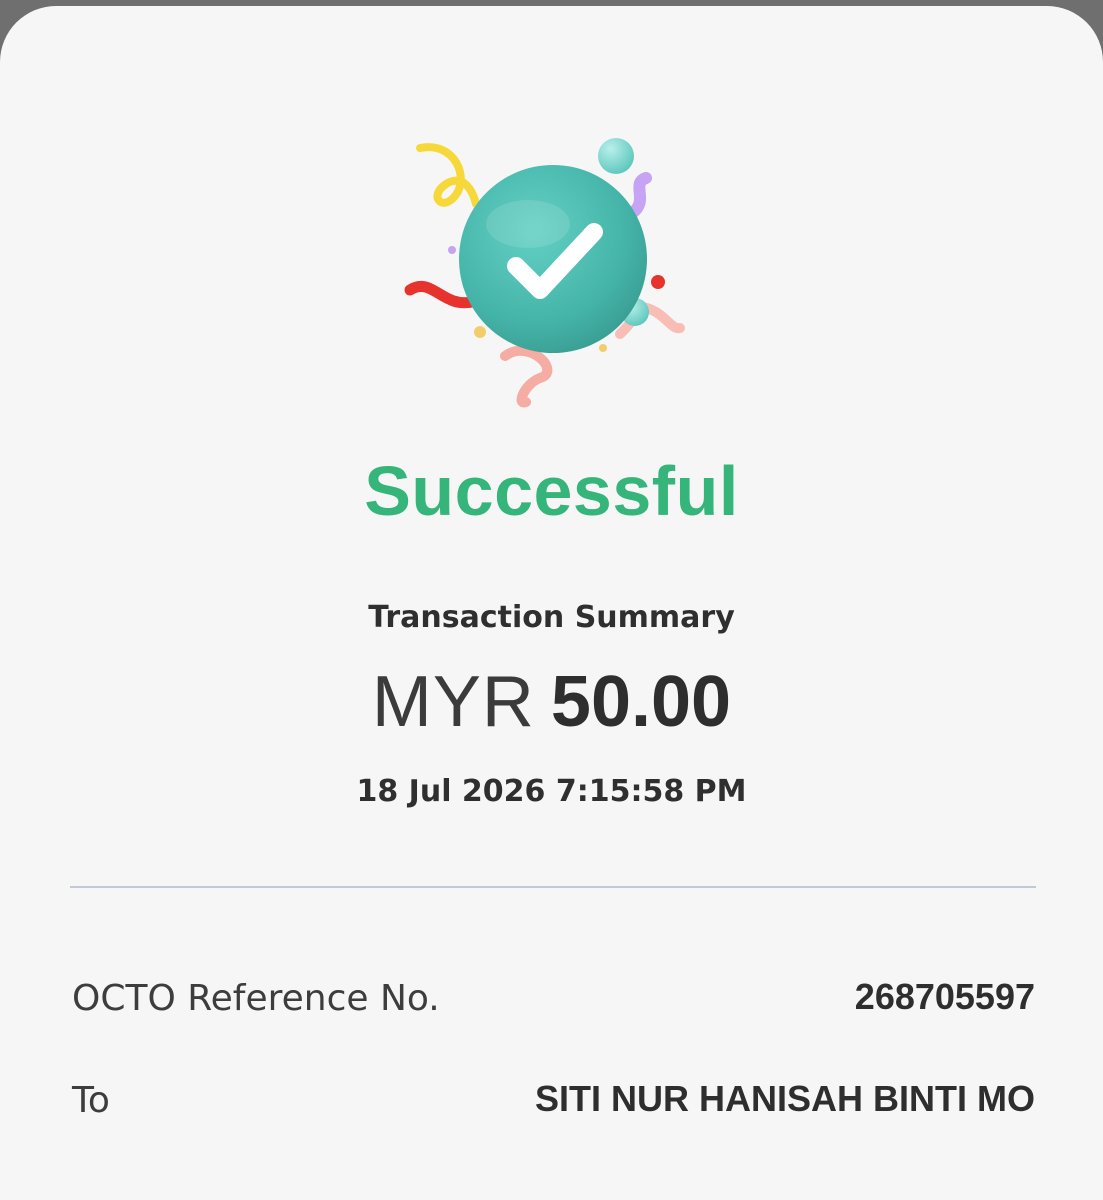  What do you see at coordinates (551, 491) in the screenshot?
I see `status-title: Successful` at bounding box center [551, 491].